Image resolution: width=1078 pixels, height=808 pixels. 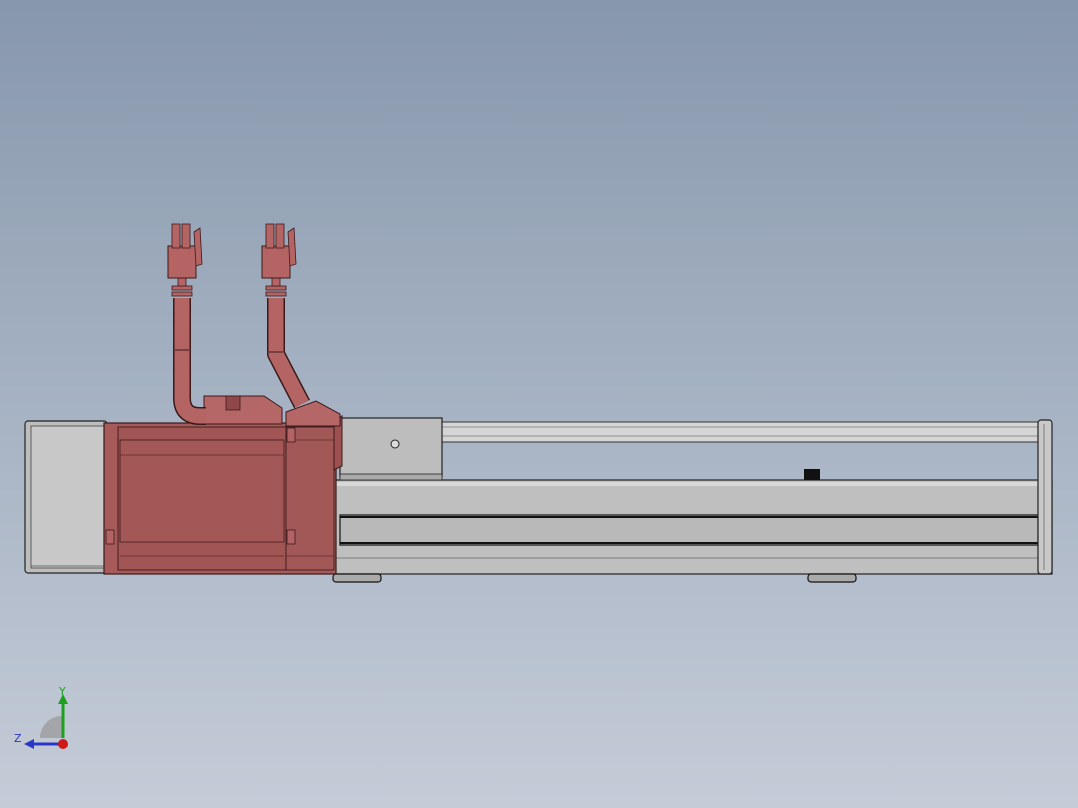 I want to click on x-axis-dot-icon, so click(x=63, y=744).